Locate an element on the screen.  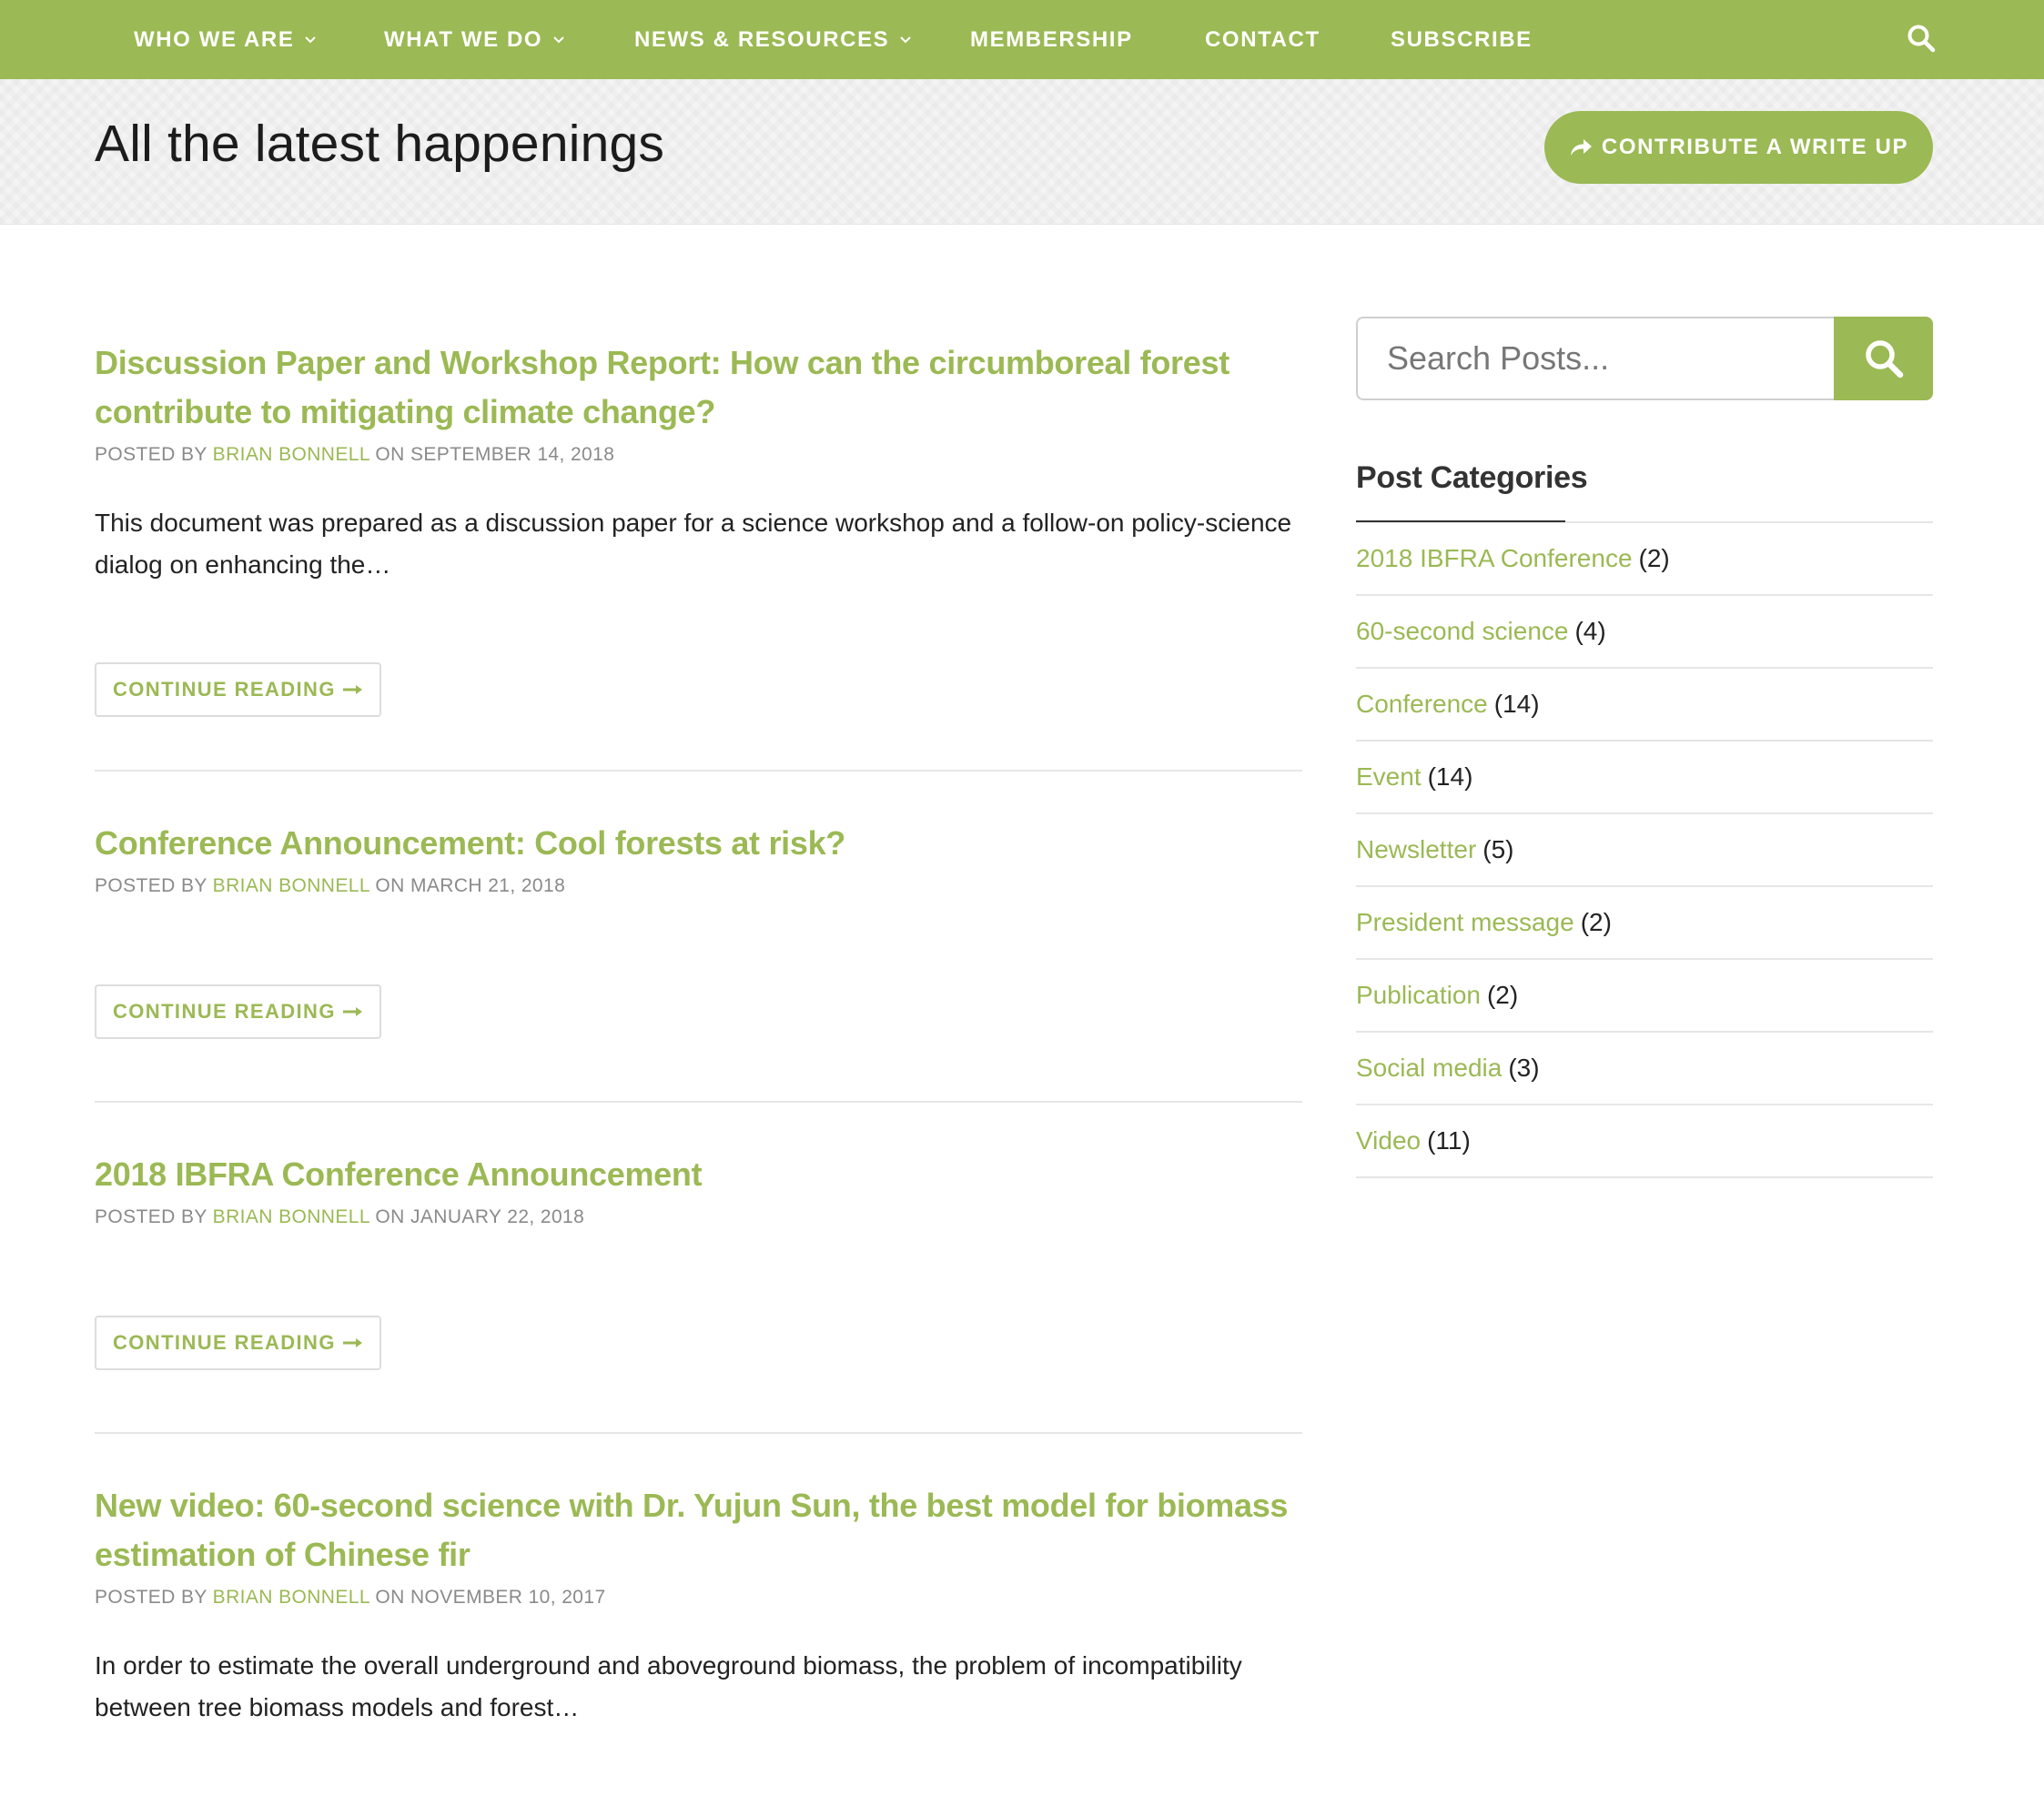
page-title: All the latest happenings is located at coordinates (380, 144).